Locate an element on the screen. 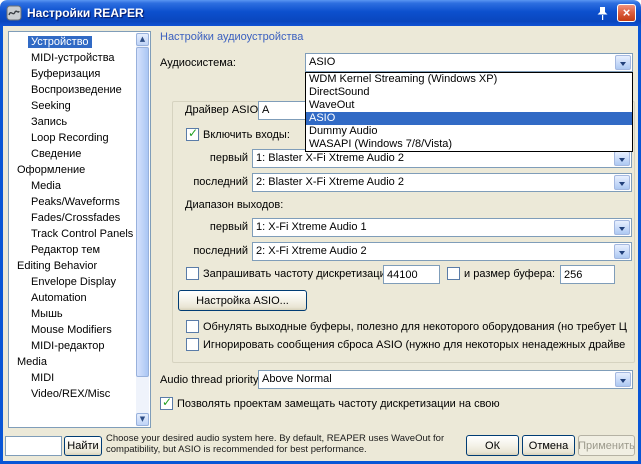 The image size is (641, 464). sidebar-item-label: MIDI-редактор is located at coordinates (68, 346).